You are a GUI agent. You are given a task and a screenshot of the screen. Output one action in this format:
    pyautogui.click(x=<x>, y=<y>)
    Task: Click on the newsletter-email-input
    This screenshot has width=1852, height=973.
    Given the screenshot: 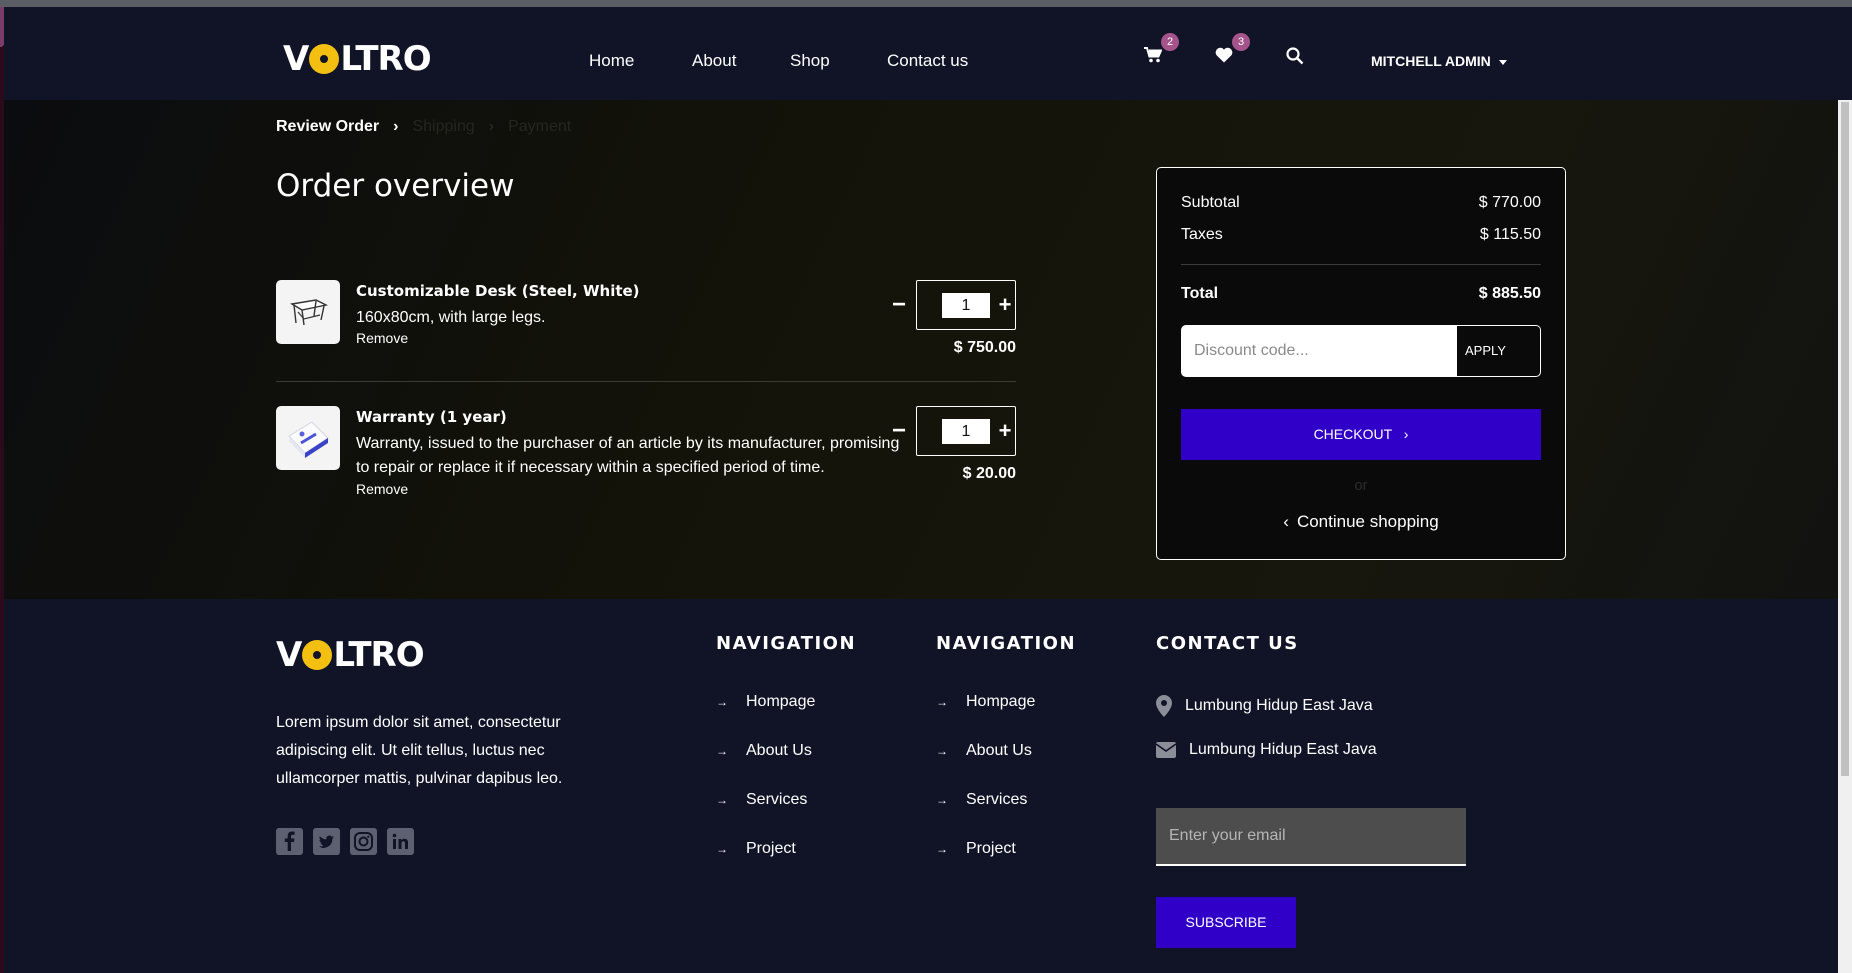 What is the action you would take?
    pyautogui.click(x=1311, y=836)
    